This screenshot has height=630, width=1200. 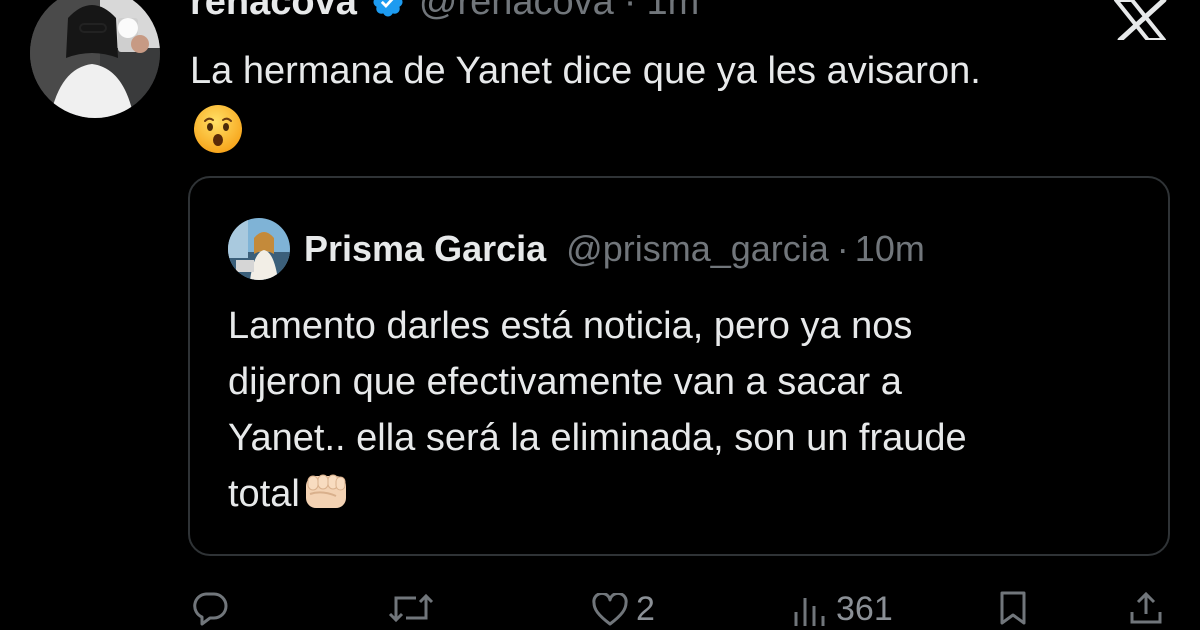 What do you see at coordinates (672, 12) in the screenshot?
I see `tweet-time: 1m` at bounding box center [672, 12].